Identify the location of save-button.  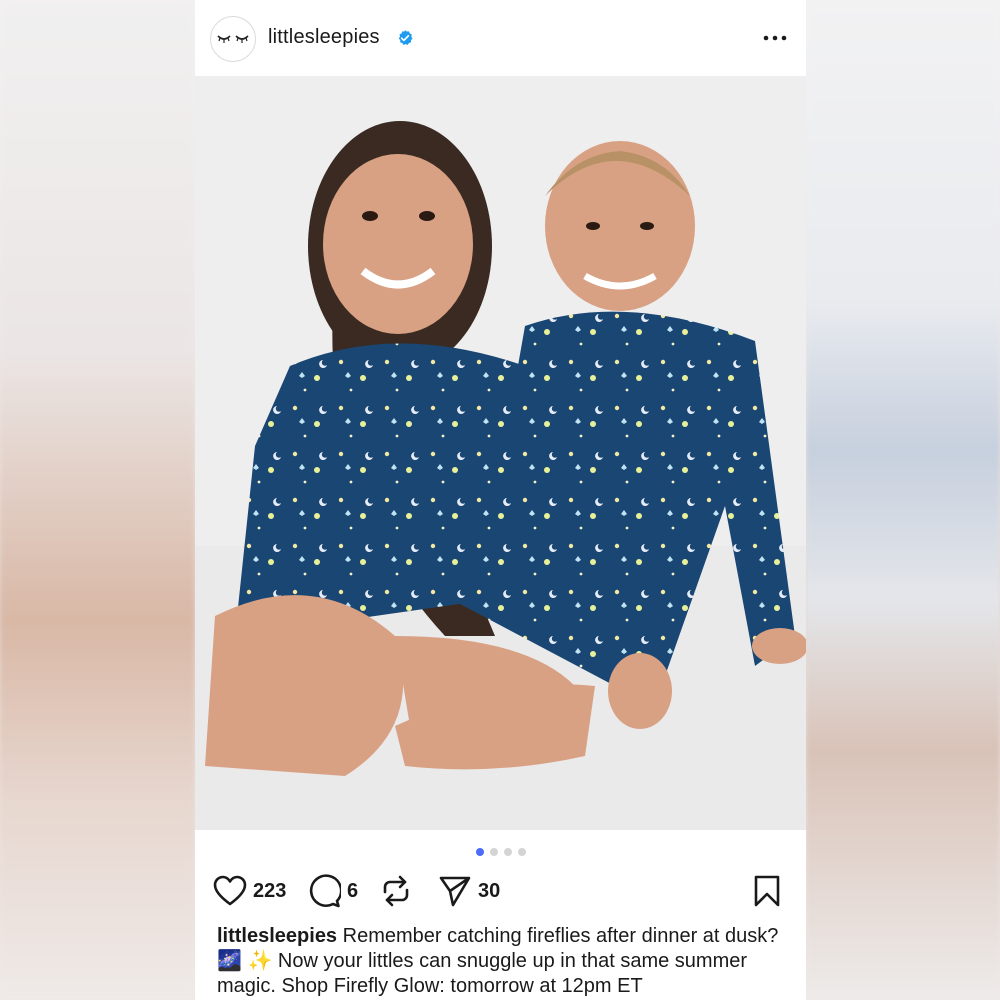
(767, 891).